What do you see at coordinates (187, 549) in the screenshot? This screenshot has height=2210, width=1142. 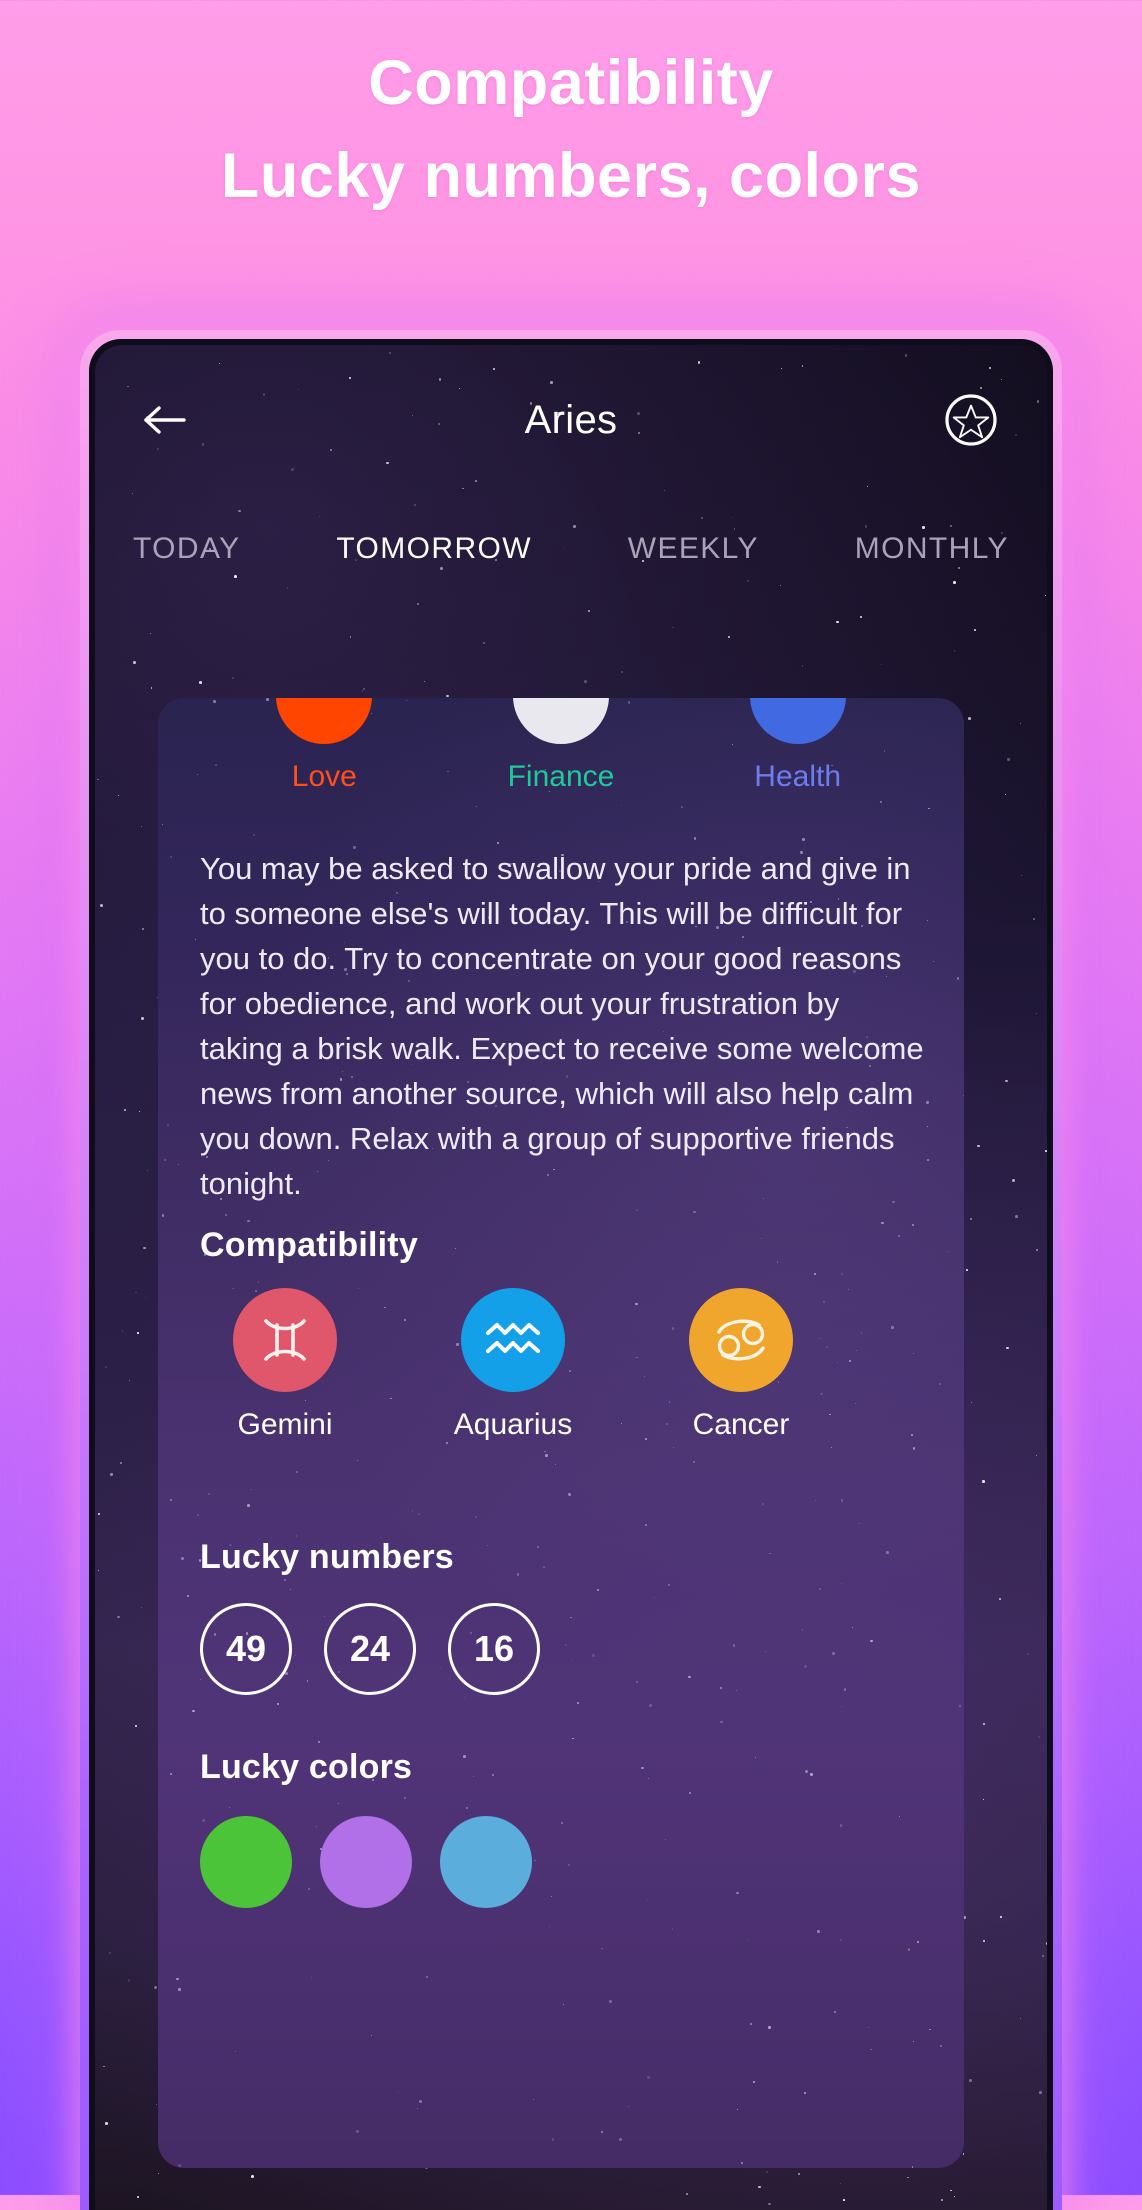 I see `tab-today: TODAY` at bounding box center [187, 549].